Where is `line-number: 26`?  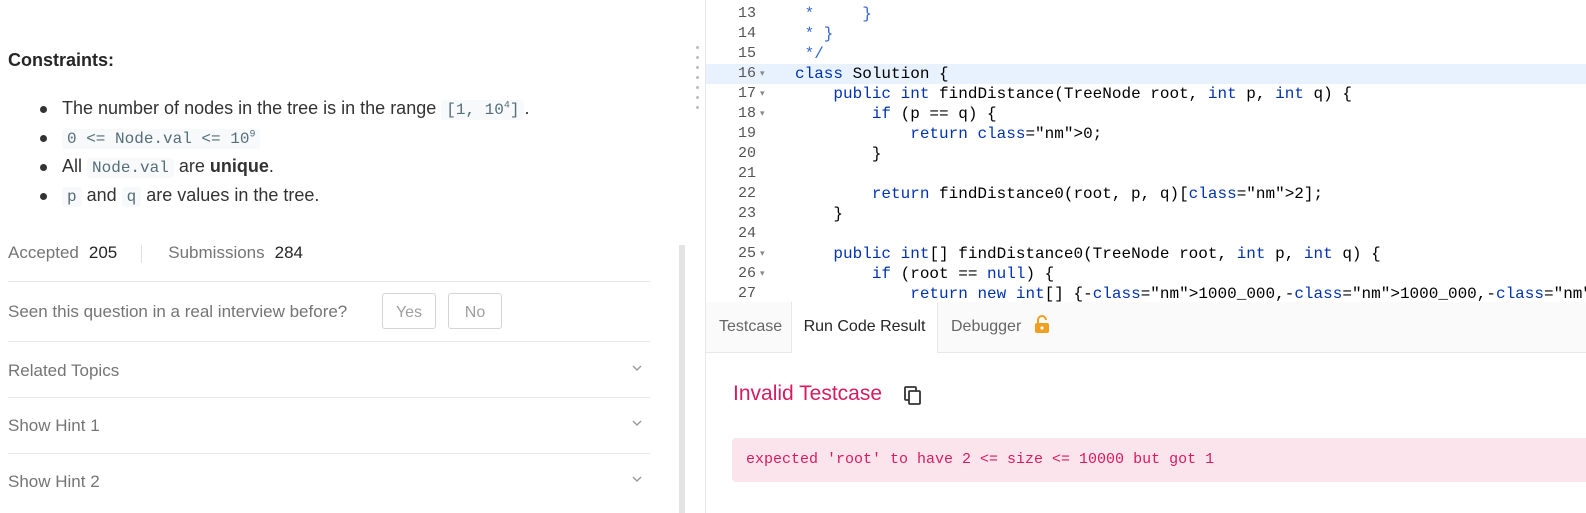
line-number: 26 is located at coordinates (746, 273).